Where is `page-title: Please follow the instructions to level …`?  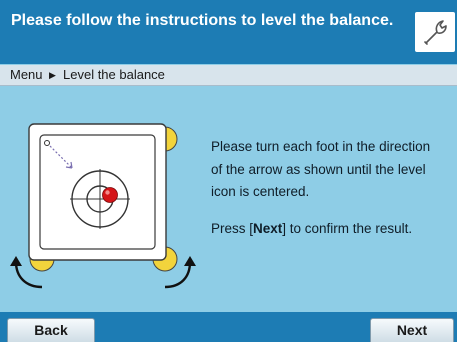 page-title: Please follow the instructions to level … is located at coordinates (202, 20).